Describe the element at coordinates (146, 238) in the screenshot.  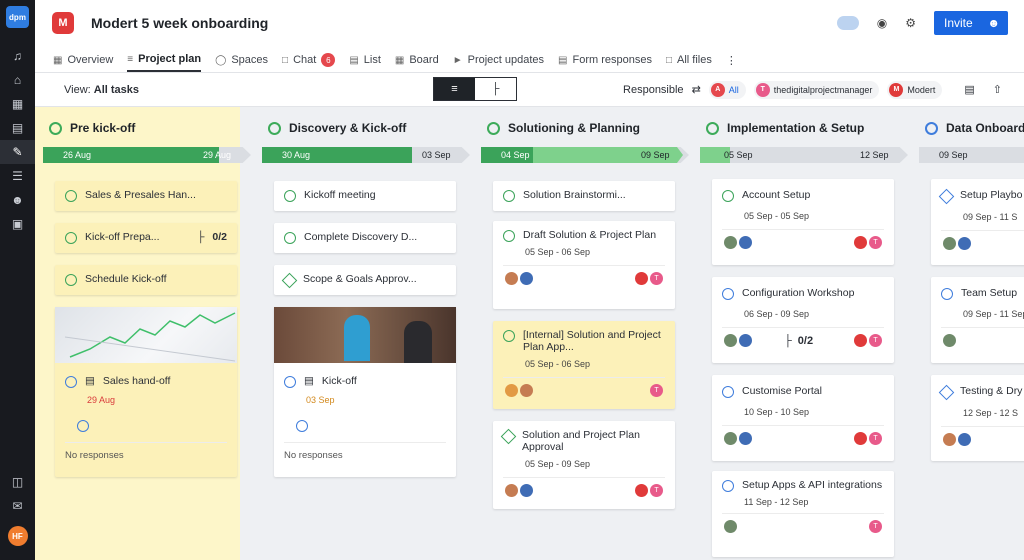
I see `task-card: Kick-off Prepa... ├ 0/2` at that location.